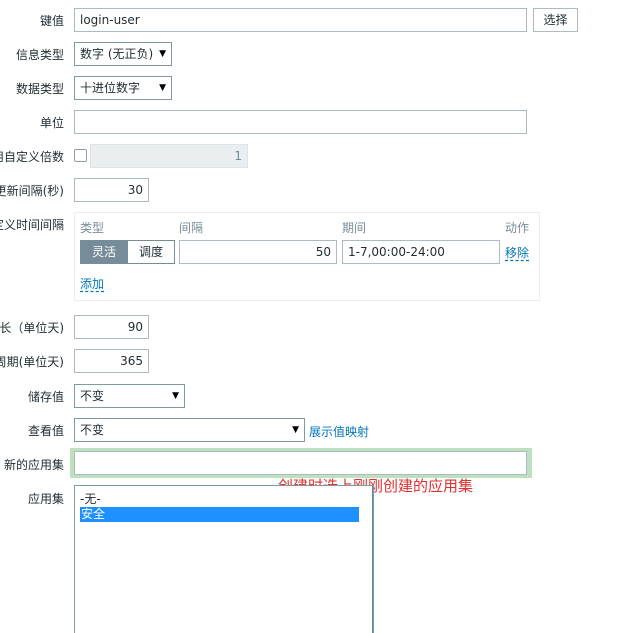 Image resolution: width=640 pixels, height=633 pixels. Describe the element at coordinates (517, 252) in the screenshot. I see `remove-interval-link: 移除` at that location.